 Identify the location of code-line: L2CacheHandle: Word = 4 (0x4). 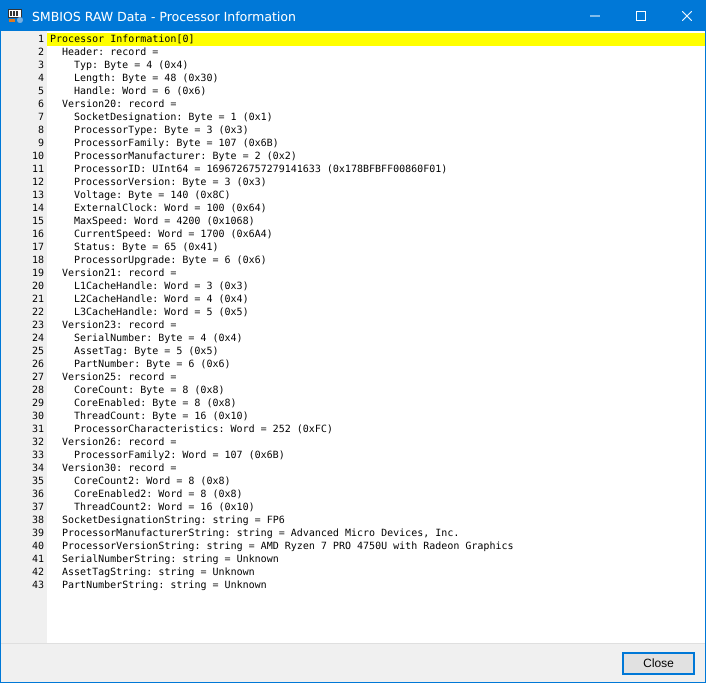
(161, 299).